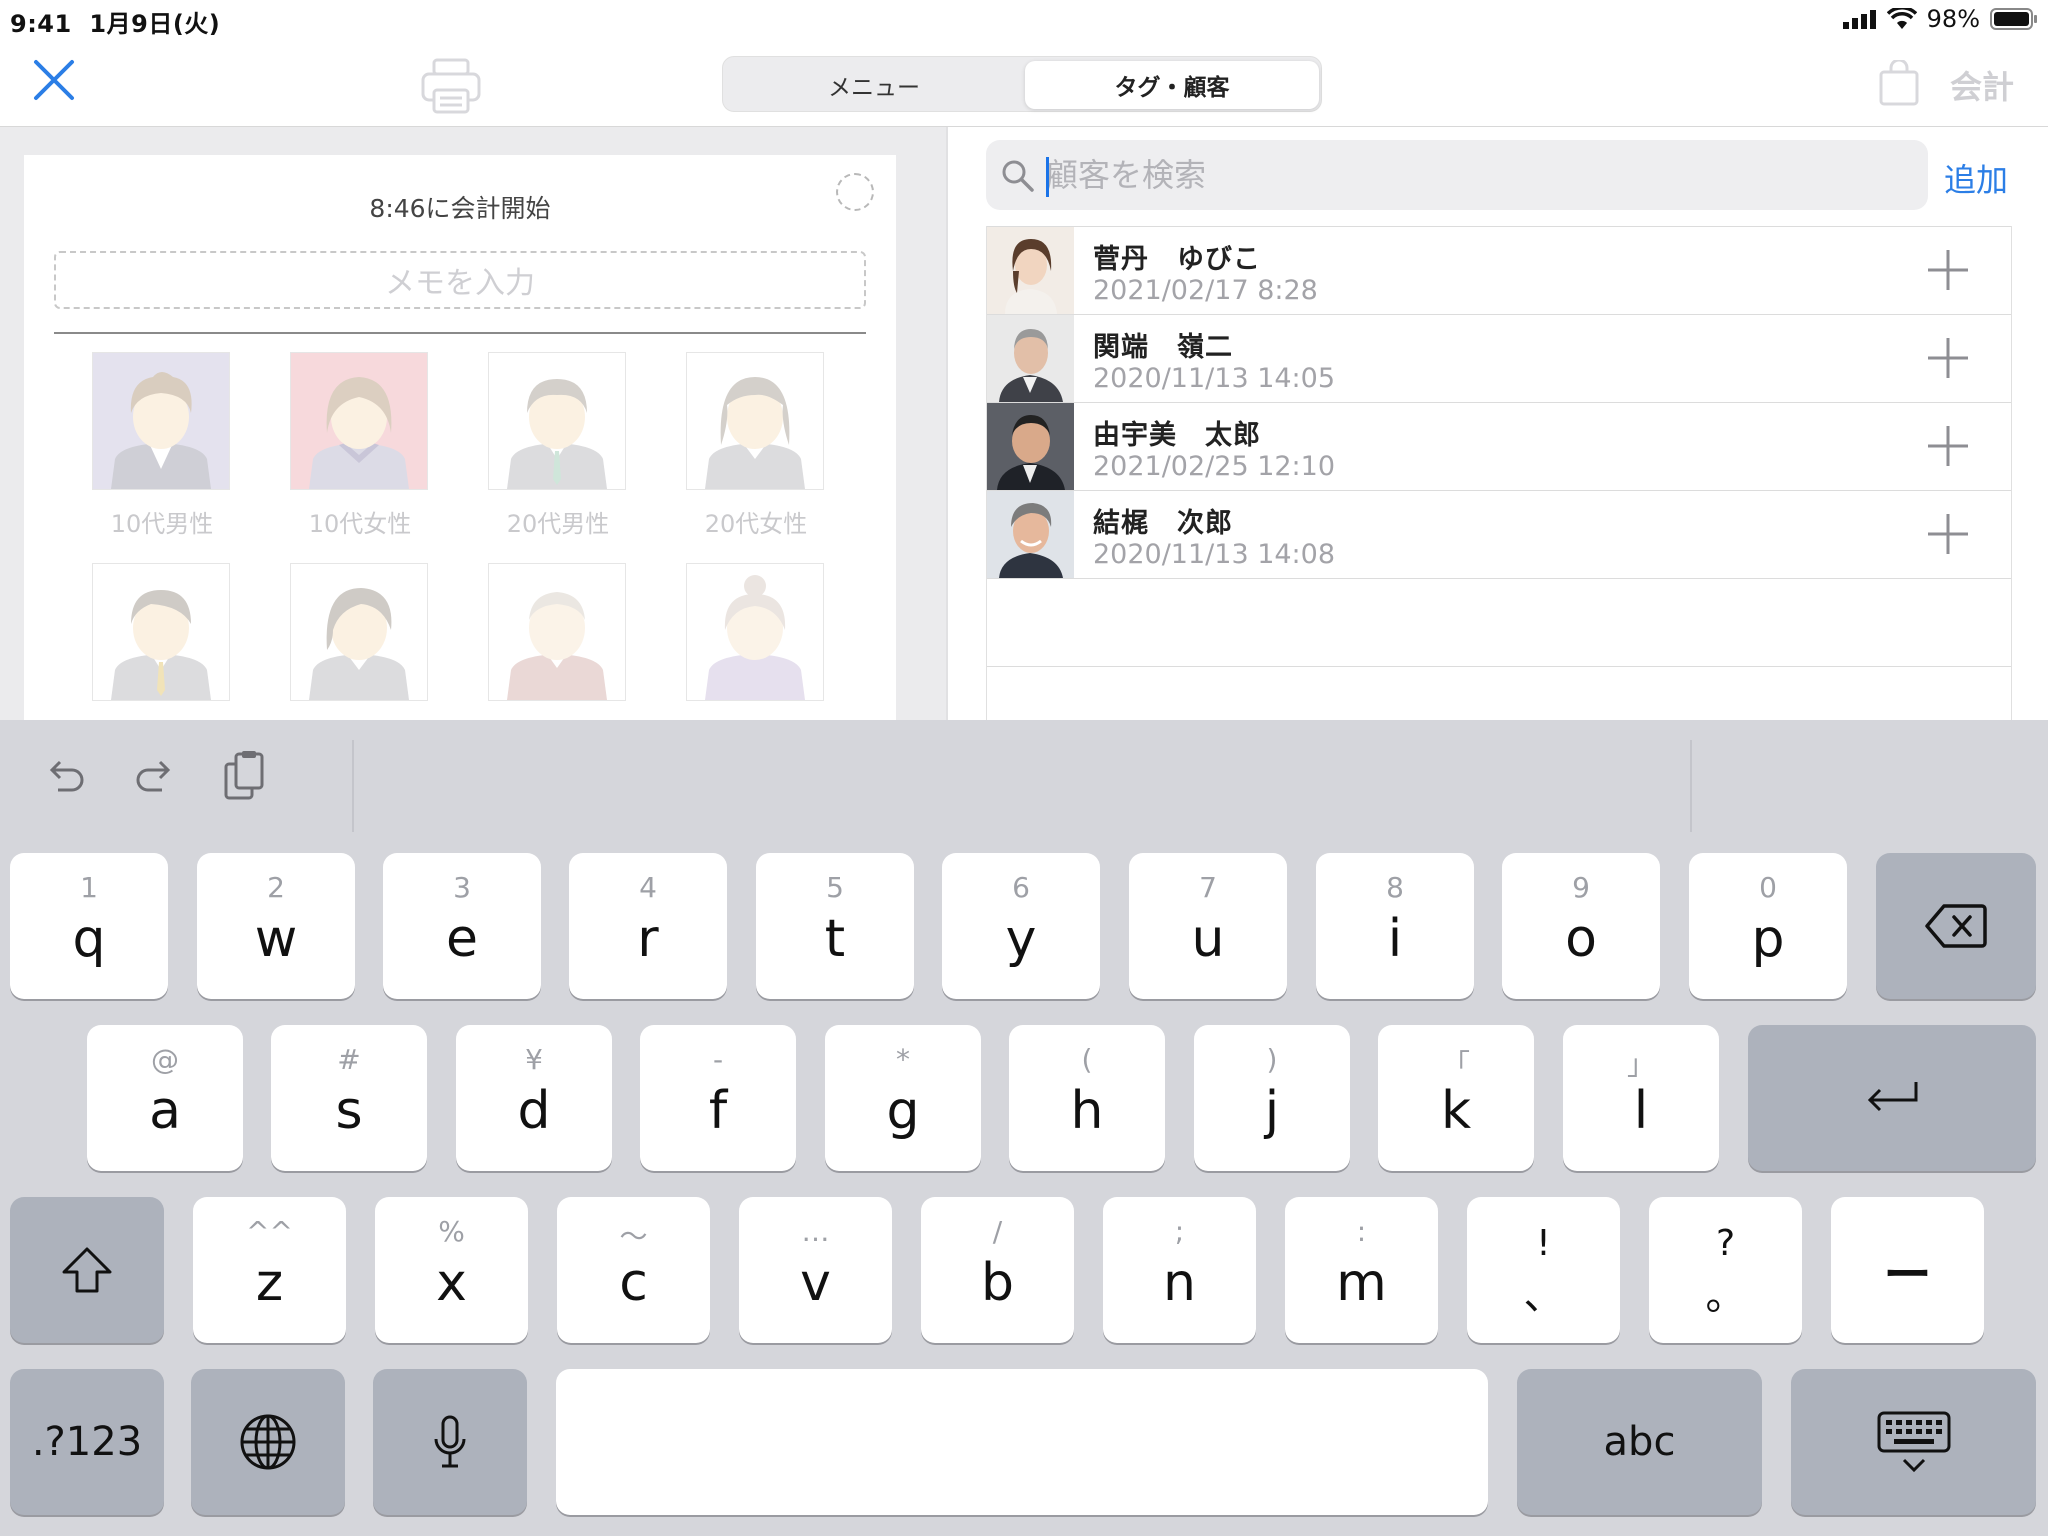 The image size is (2048, 1536). What do you see at coordinates (89, 926) in the screenshot?
I see `key-q: 1q` at bounding box center [89, 926].